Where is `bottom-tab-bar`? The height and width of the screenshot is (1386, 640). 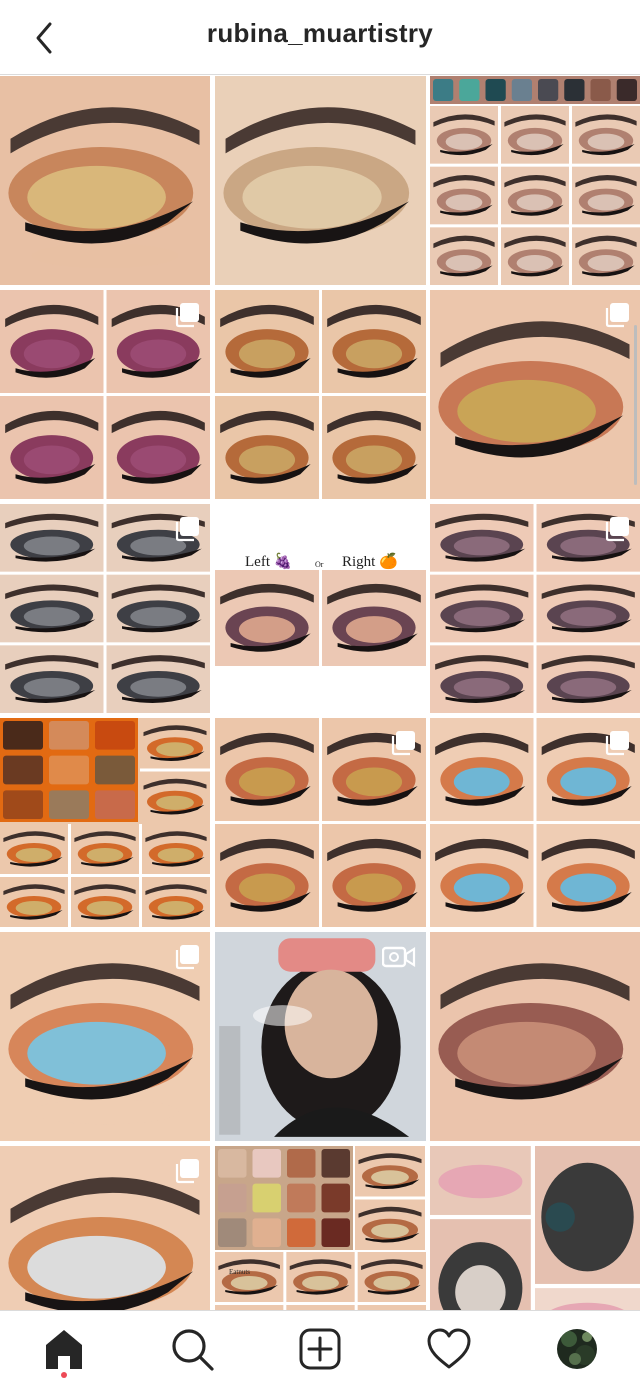
bottom-tab-bar is located at coordinates (320, 1348).